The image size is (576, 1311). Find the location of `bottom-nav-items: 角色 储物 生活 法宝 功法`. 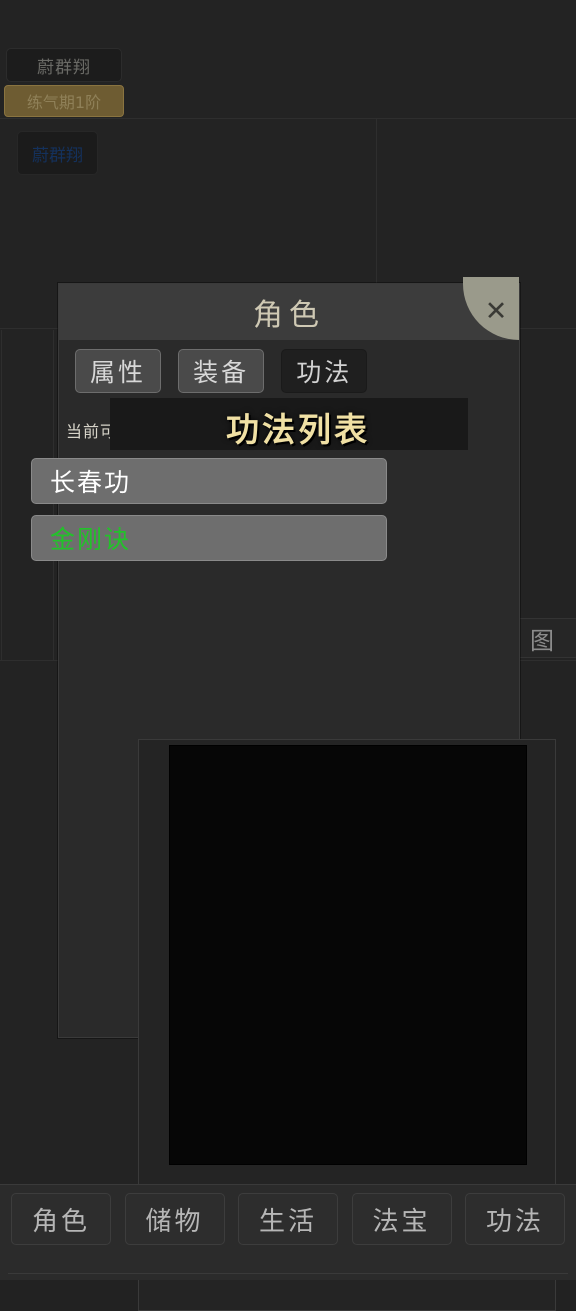

bottom-nav-items: 角色 储物 生活 法宝 功法 is located at coordinates (288, 1220).